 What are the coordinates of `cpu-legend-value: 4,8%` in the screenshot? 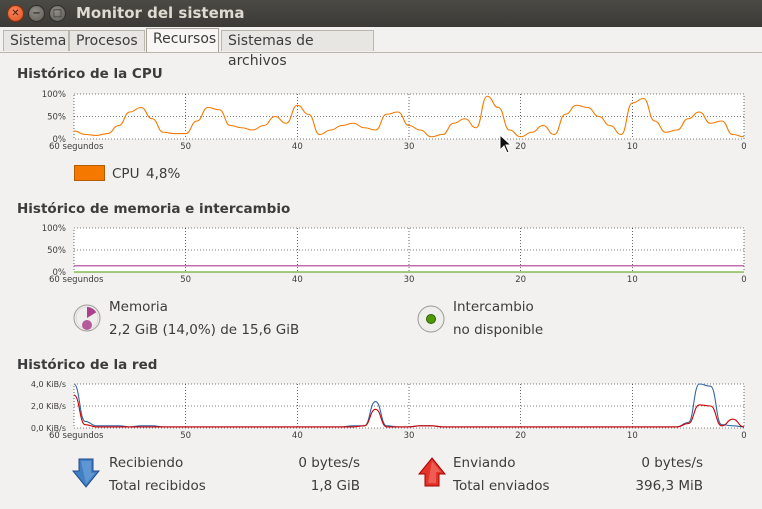 It's located at (163, 174).